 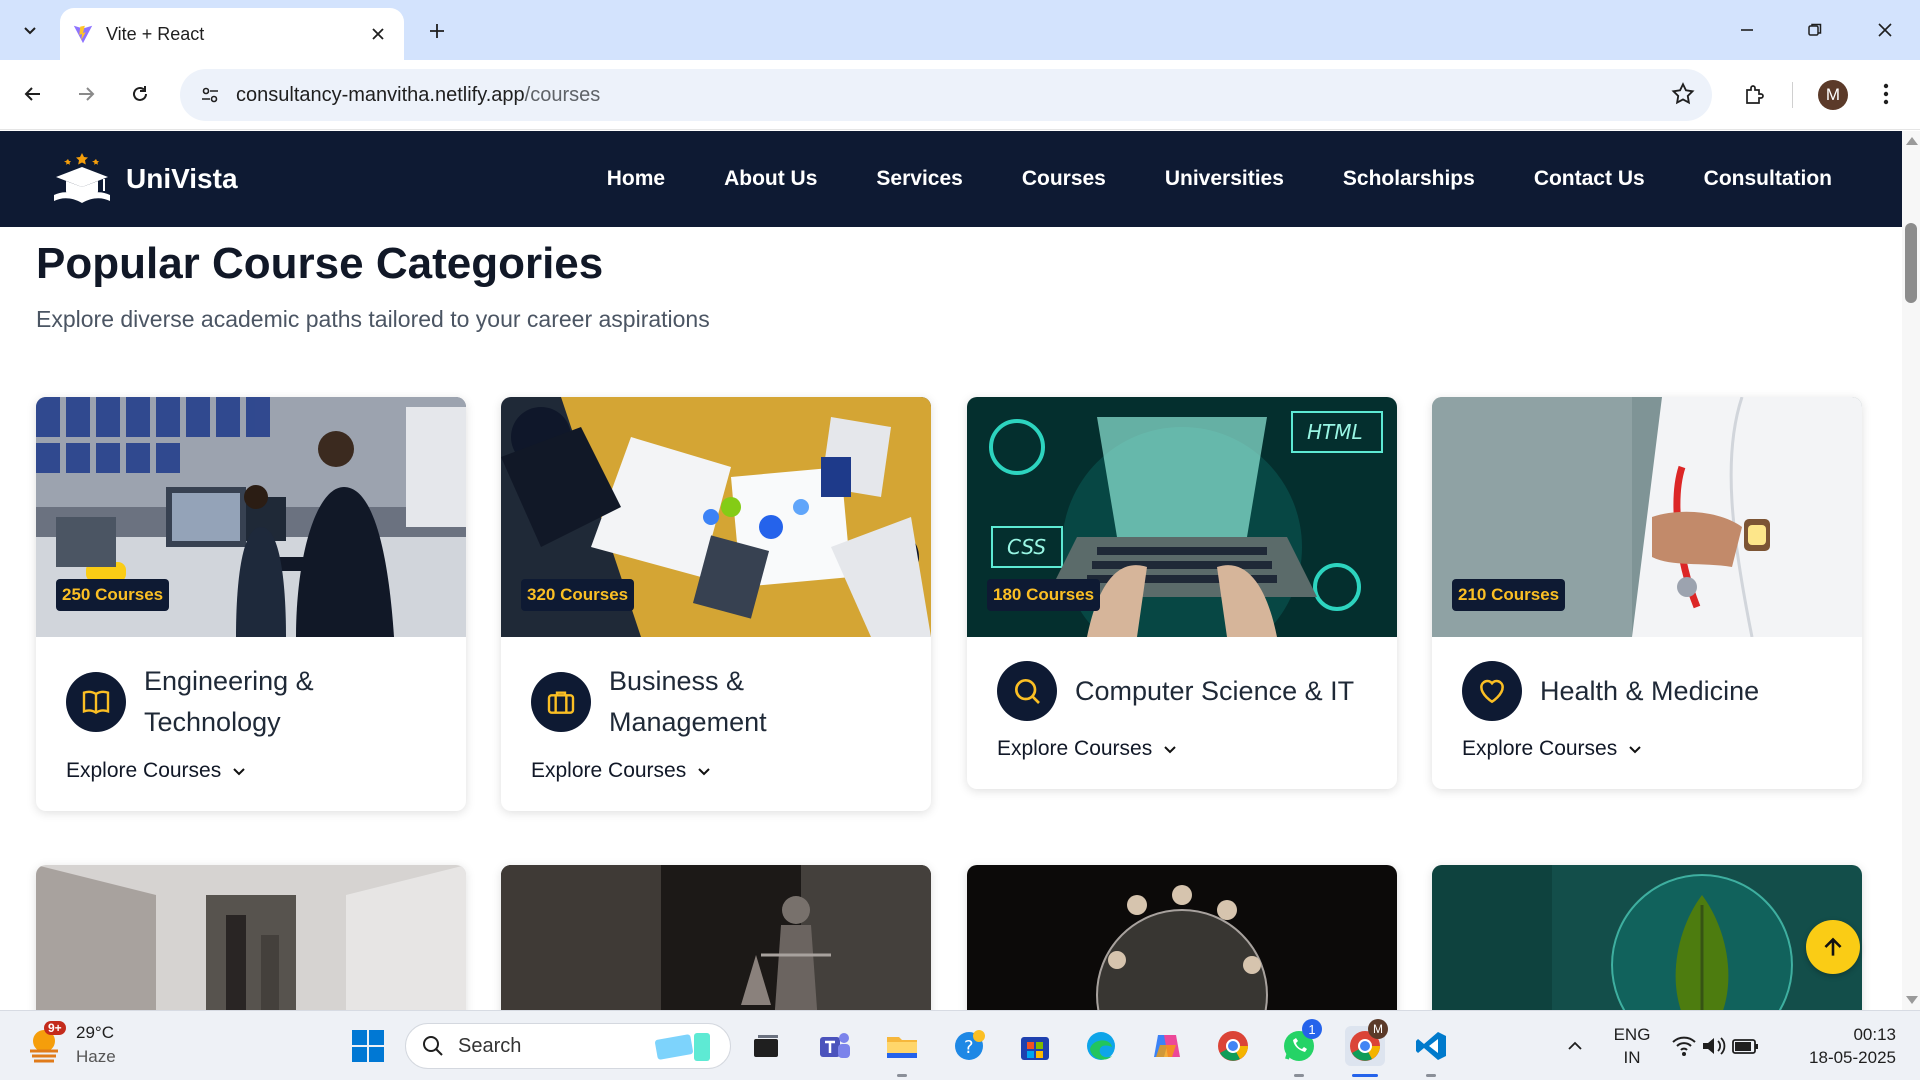 What do you see at coordinates (86, 94) in the screenshot?
I see `forward-button` at bounding box center [86, 94].